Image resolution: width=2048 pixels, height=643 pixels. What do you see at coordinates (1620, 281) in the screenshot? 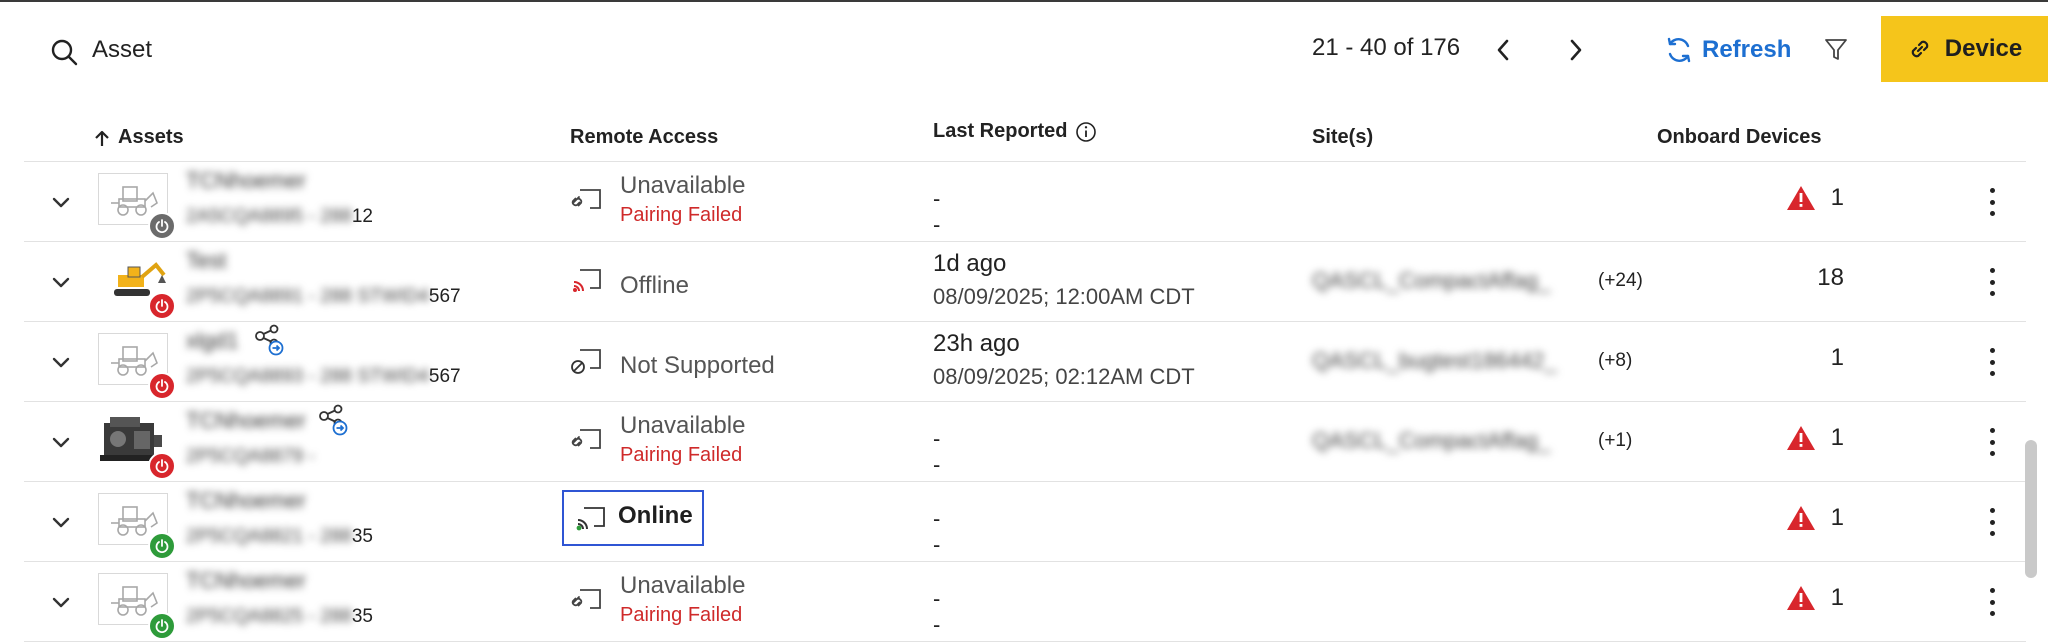
I see `site-more-count: (+24)` at bounding box center [1620, 281].